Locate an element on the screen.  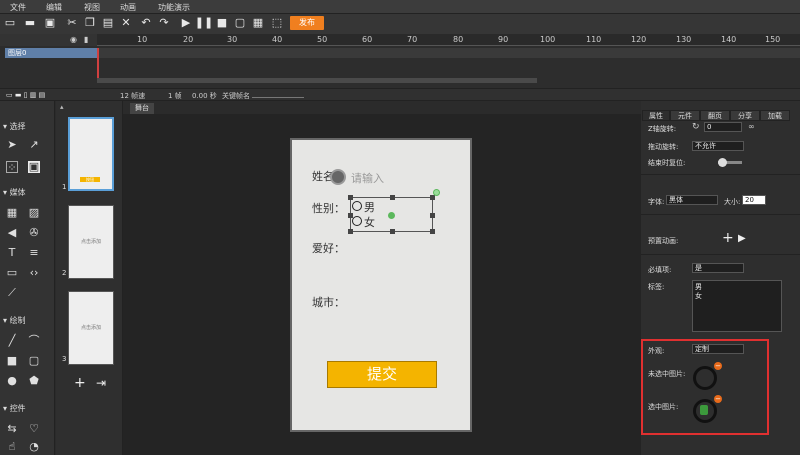
divider is located at coordinates (720, 254).